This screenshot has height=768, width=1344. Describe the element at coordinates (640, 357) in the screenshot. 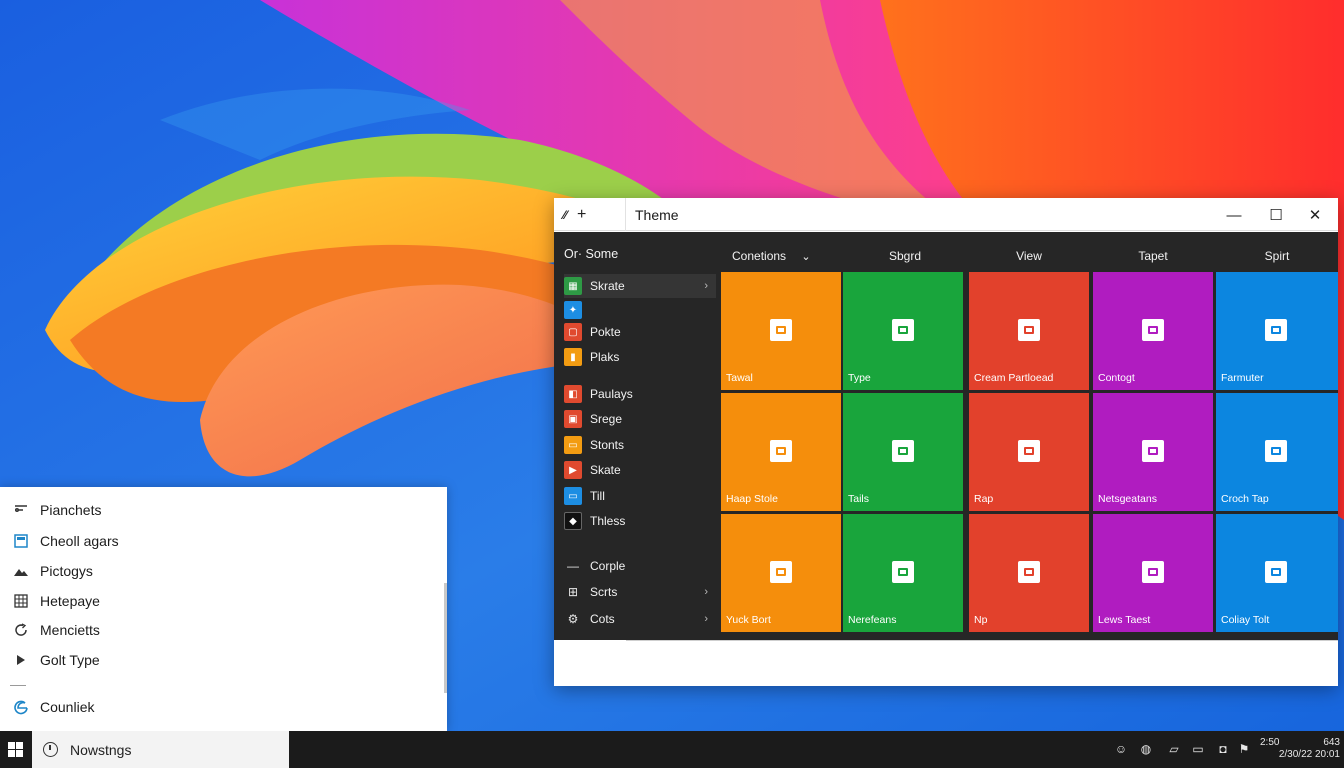

I see `sidebar-item-plaks: ▮ Plaks` at that location.